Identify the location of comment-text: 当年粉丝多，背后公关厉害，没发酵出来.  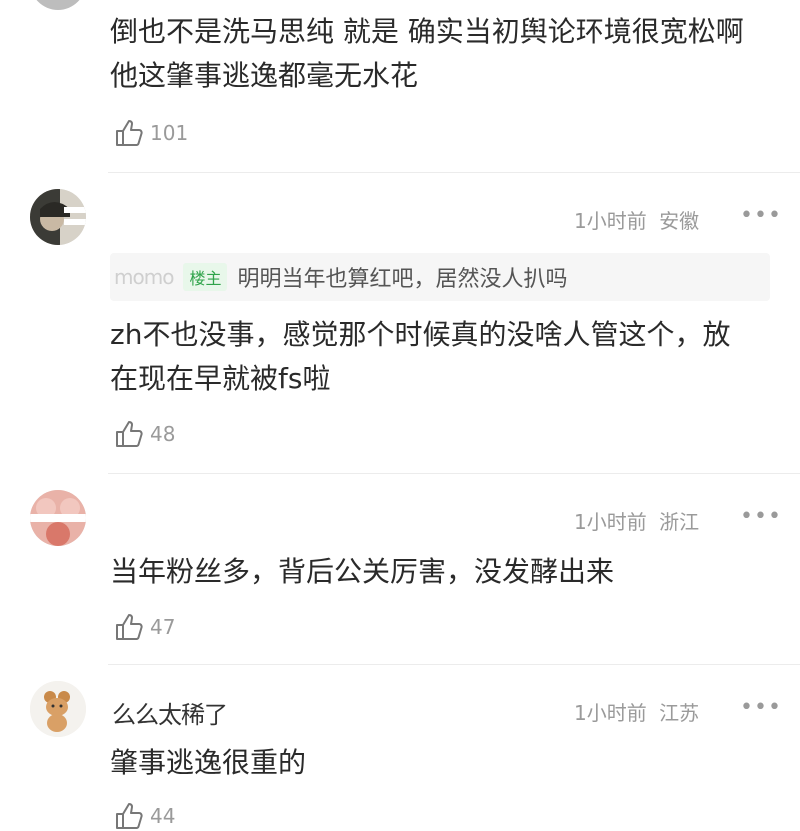
(440, 572).